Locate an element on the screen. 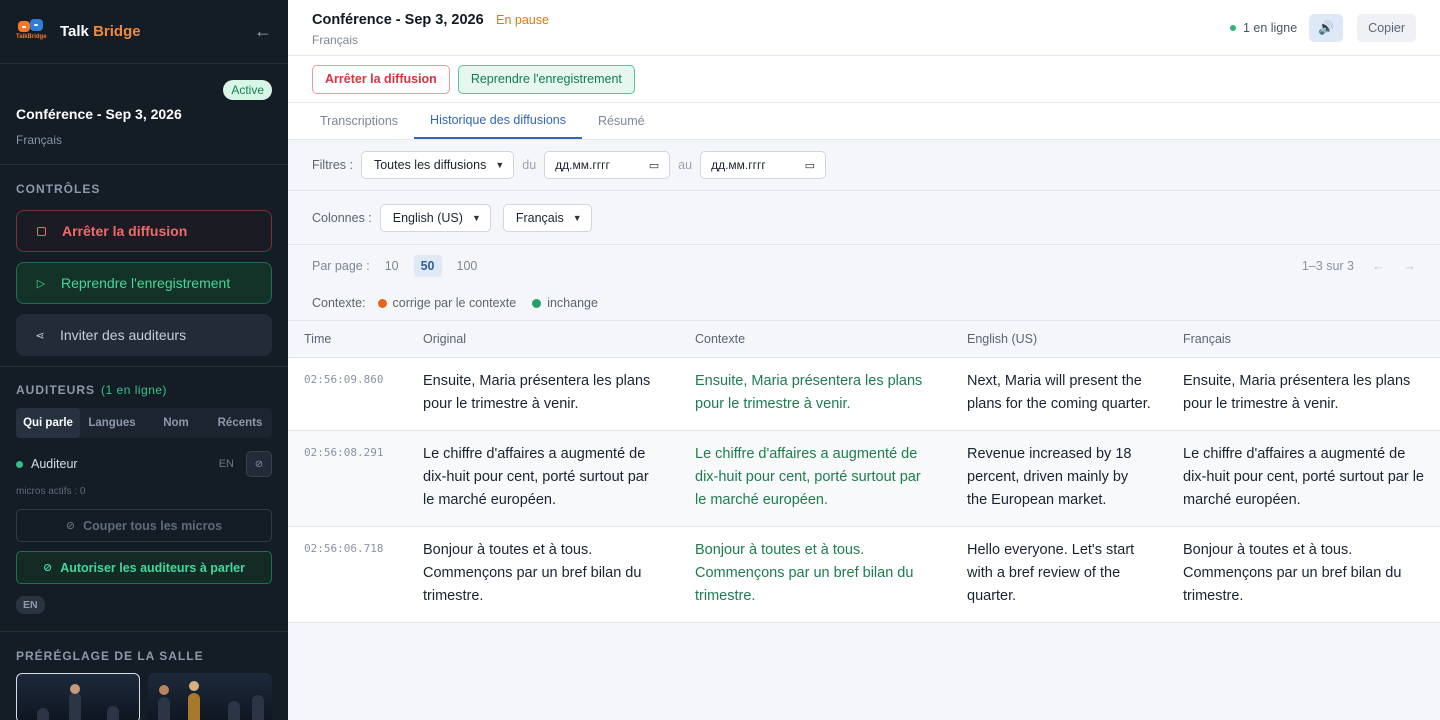 The width and height of the screenshot is (1440, 720). controls-title: CONTRÔLES is located at coordinates (58, 189).